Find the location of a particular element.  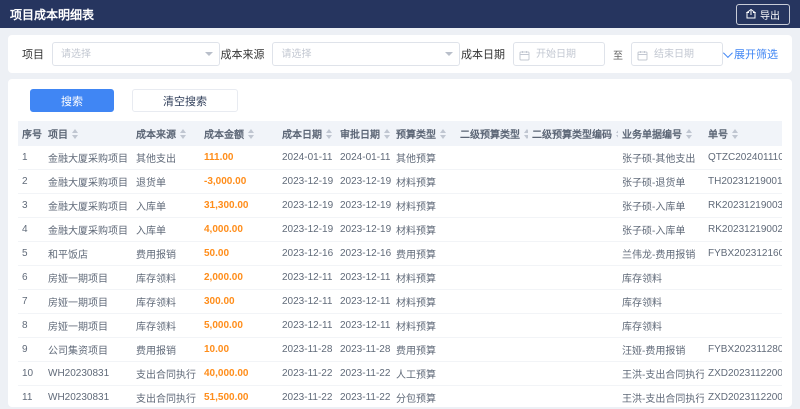

cell-cost-amount: 2,000.00 is located at coordinates (239, 277).